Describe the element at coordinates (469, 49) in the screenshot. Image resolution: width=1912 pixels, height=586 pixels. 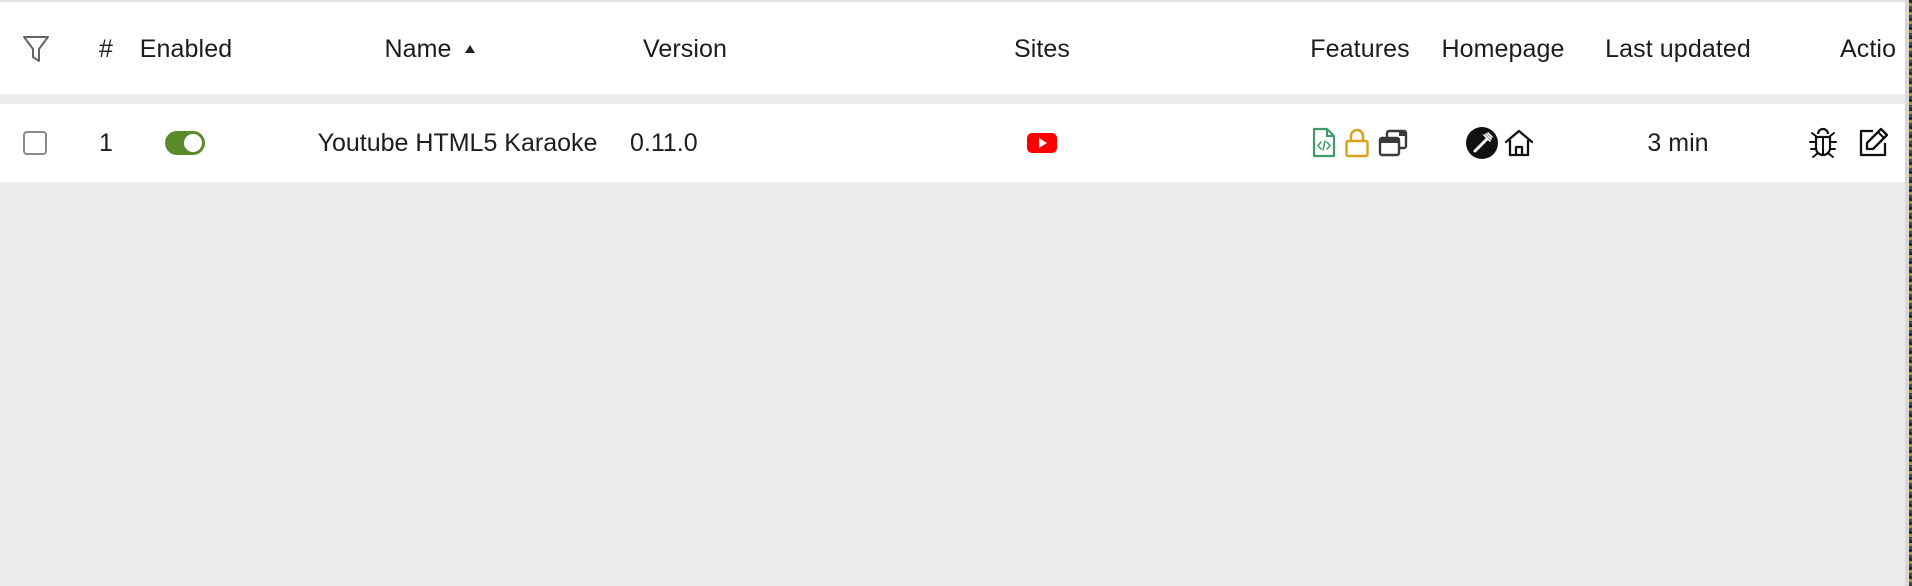
I see `sort-ascending-icon` at that location.